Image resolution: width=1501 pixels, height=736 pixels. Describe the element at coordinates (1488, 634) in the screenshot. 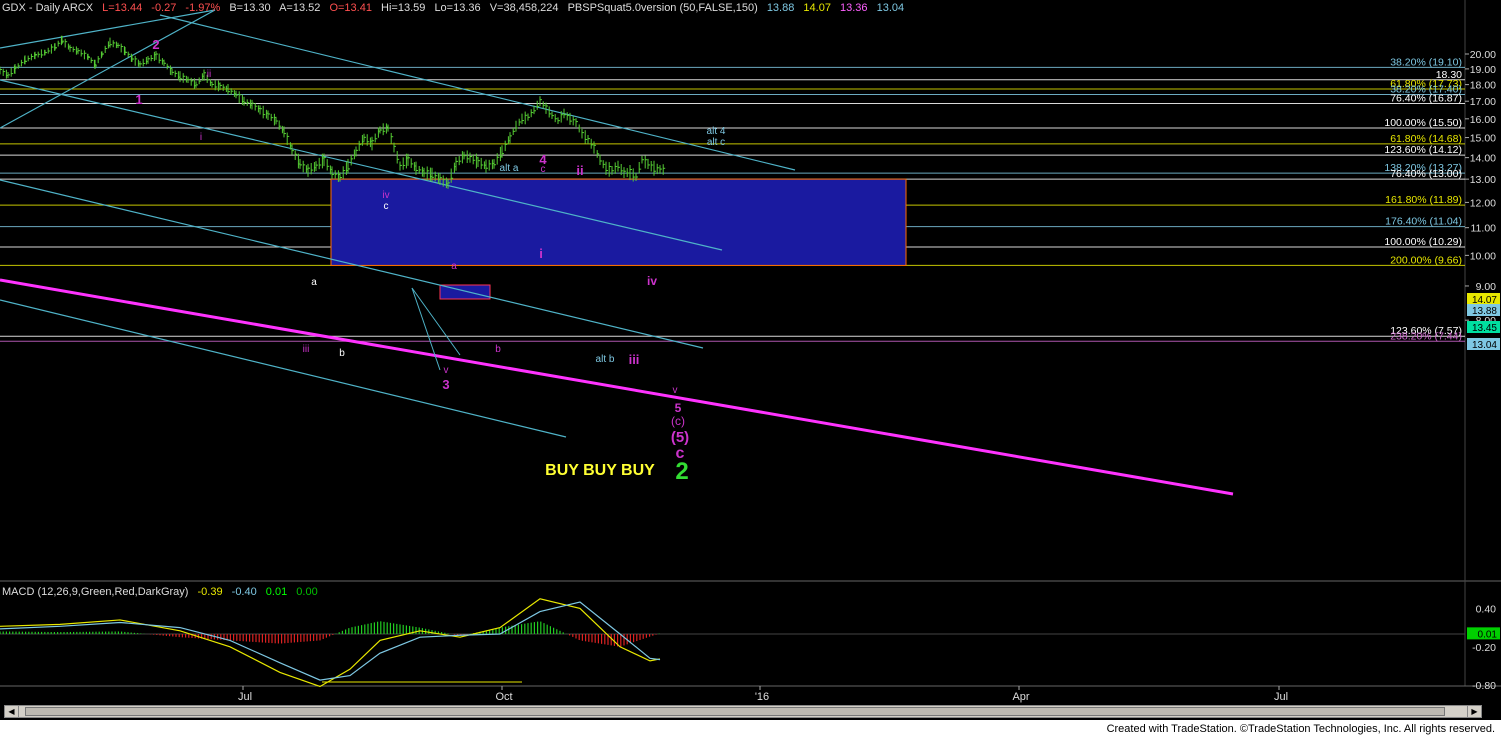

I see `macd-tag-label: 0.01` at that location.